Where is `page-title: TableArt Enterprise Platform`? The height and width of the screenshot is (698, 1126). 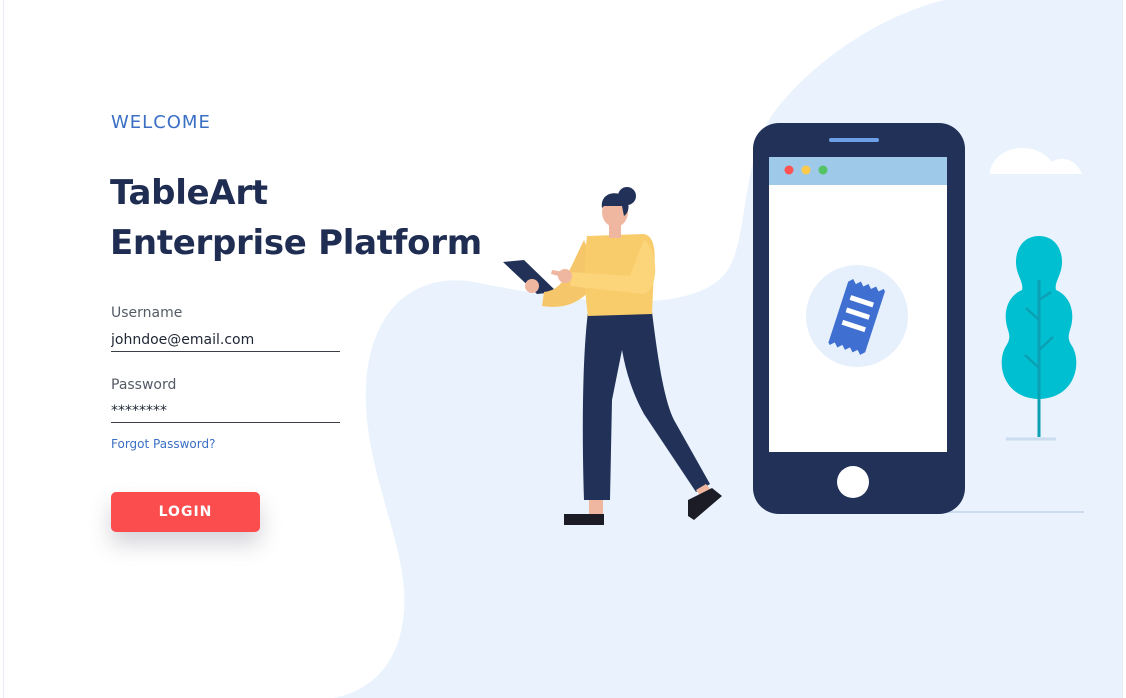 page-title: TableArt Enterprise Platform is located at coordinates (296, 218).